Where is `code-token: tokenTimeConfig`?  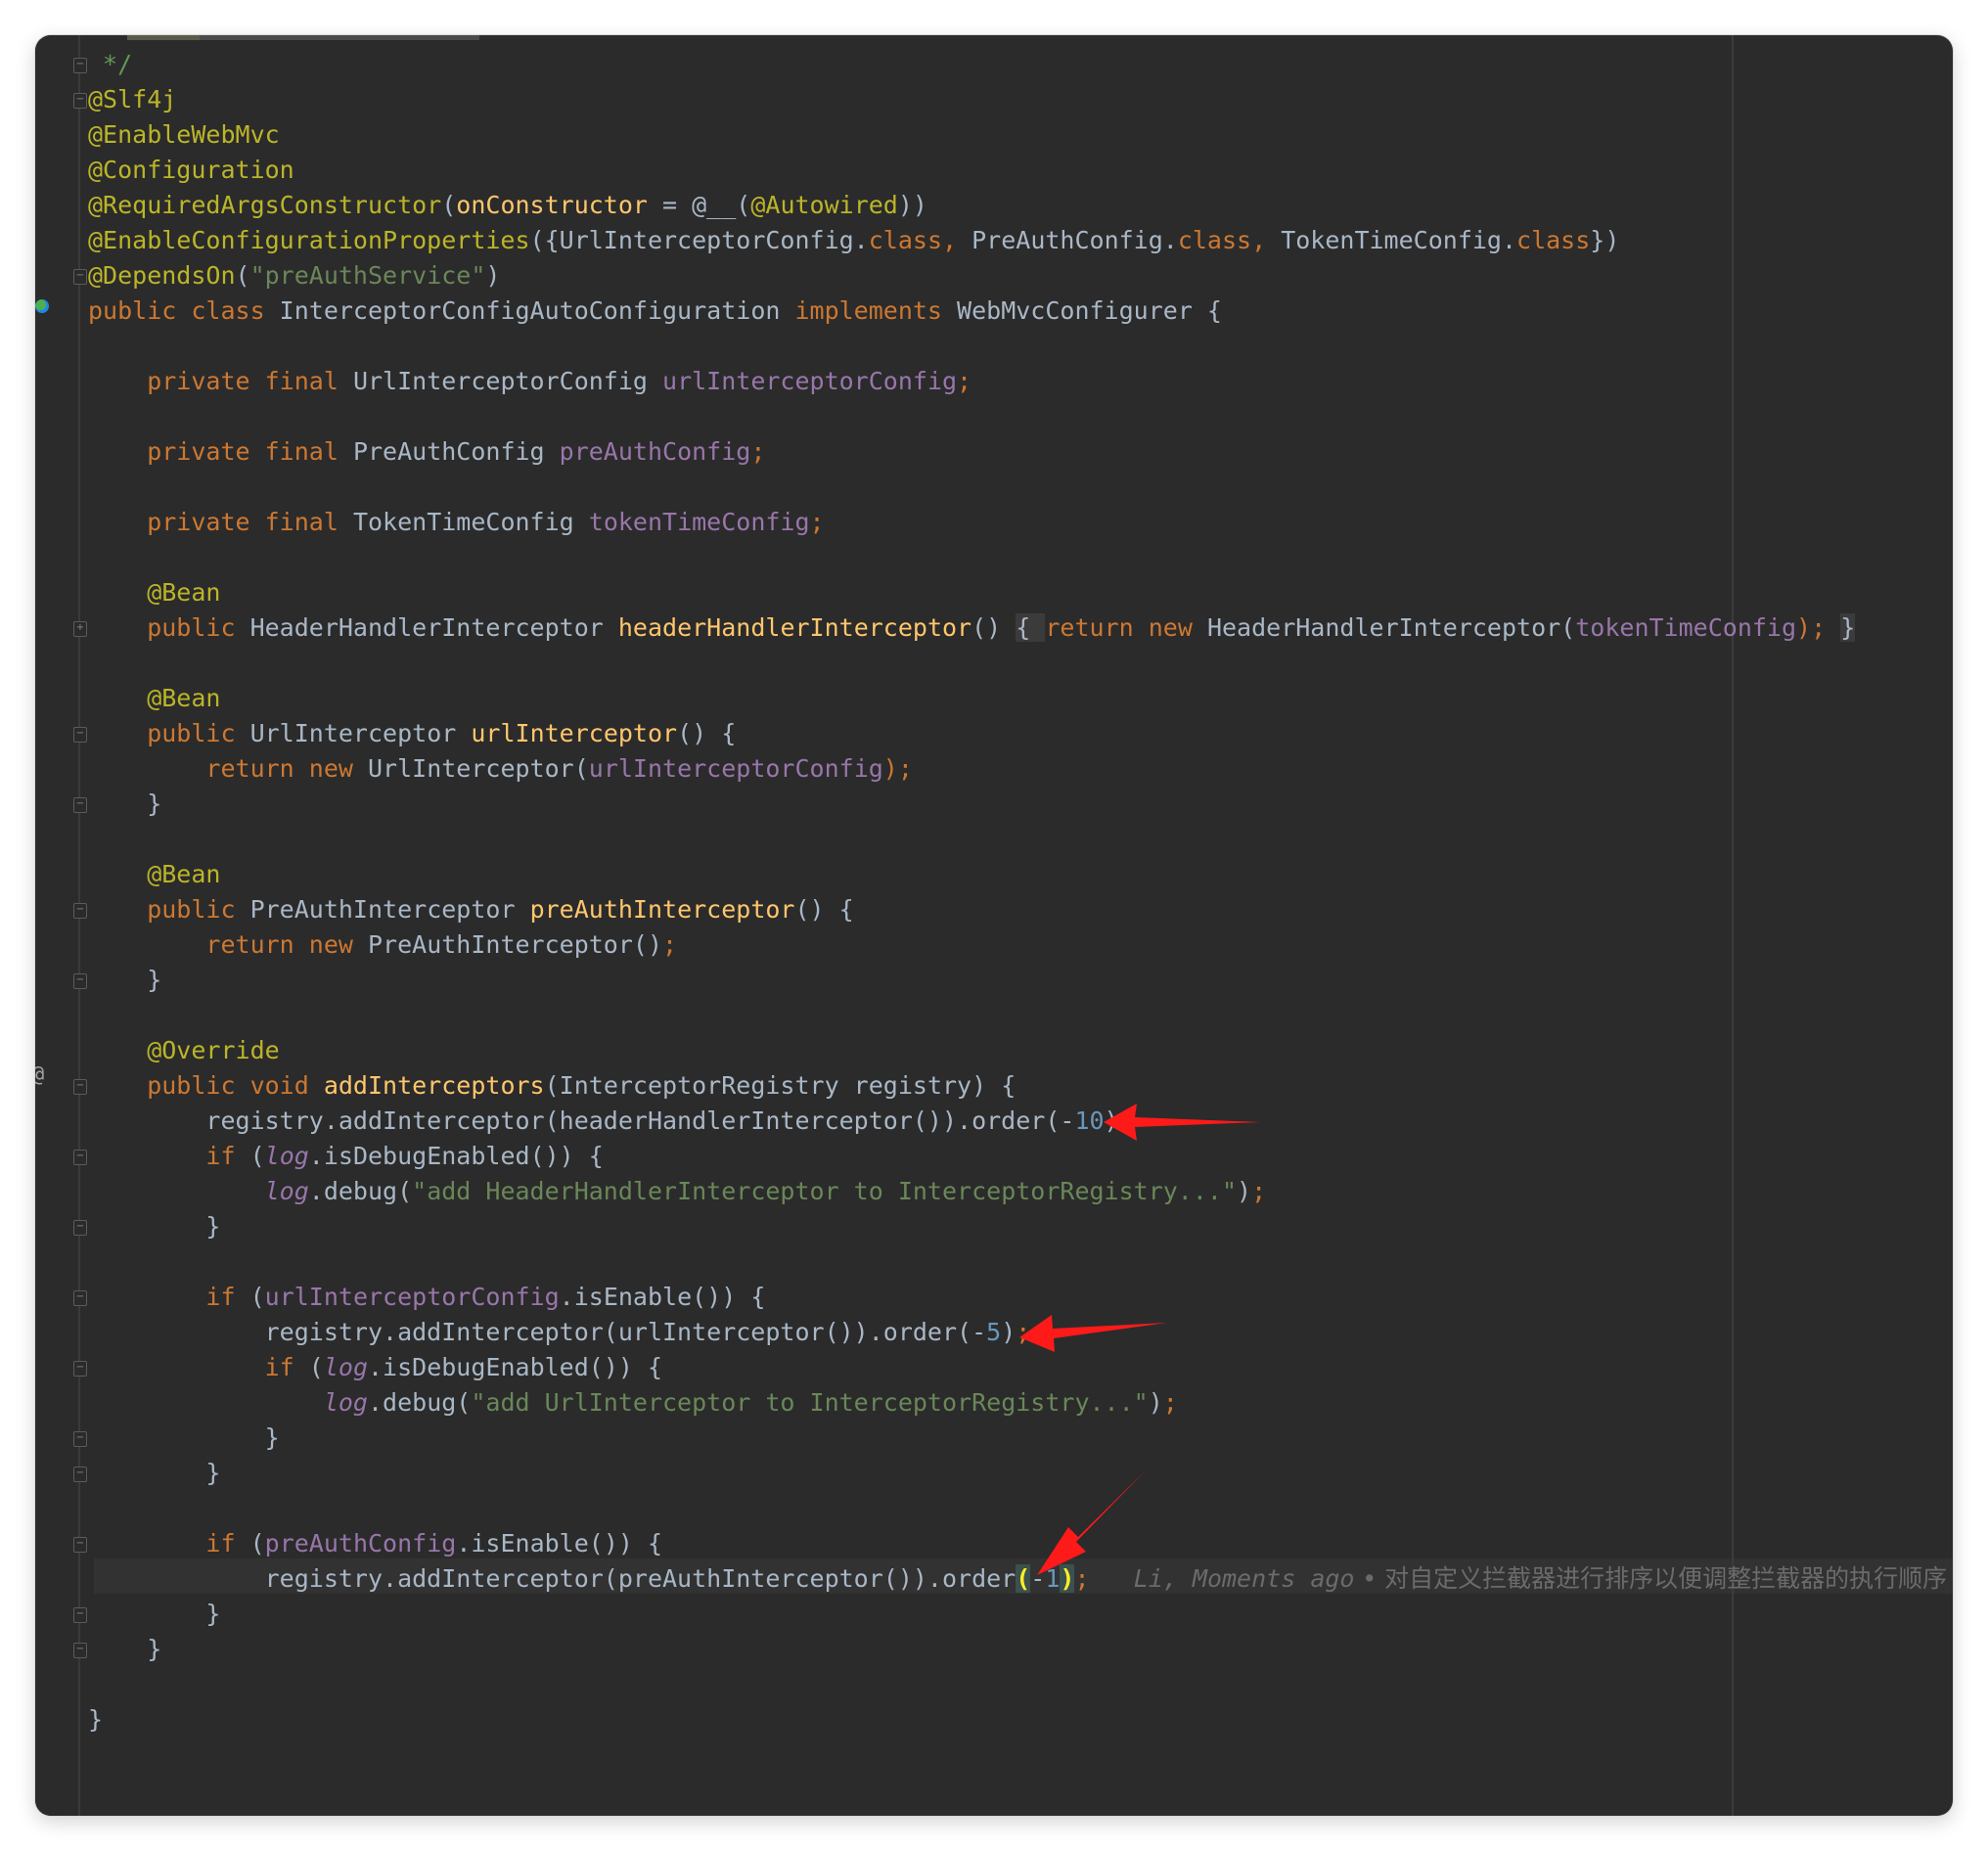 code-token: tokenTimeConfig is located at coordinates (699, 522).